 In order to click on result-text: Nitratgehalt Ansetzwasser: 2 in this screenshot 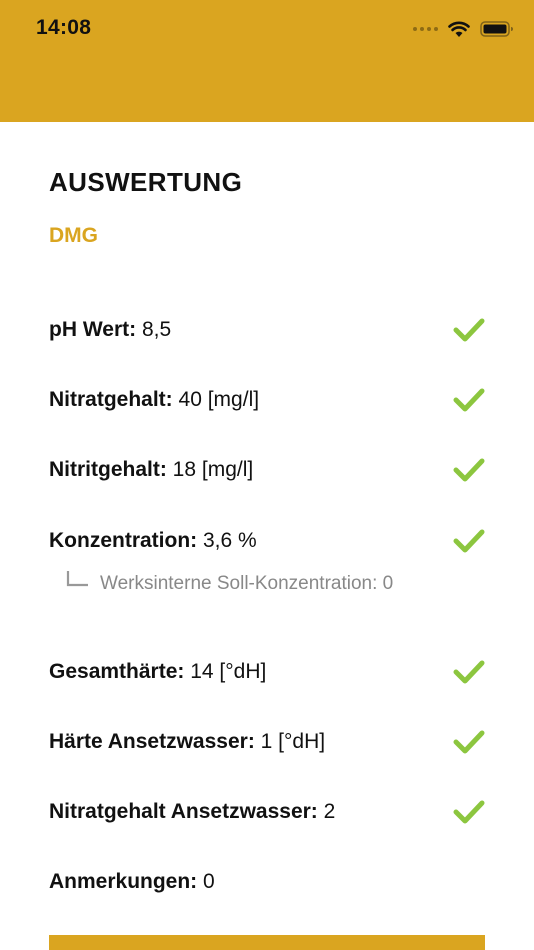, I will do `click(192, 812)`.